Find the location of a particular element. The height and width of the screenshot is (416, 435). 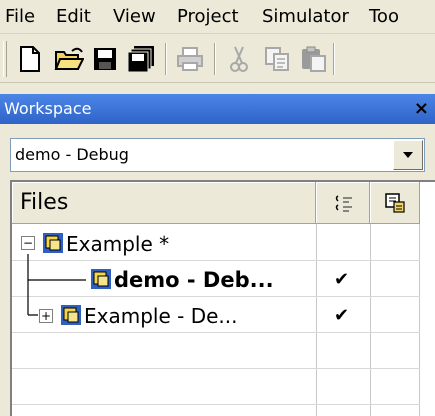

configuration-select: demo - Debug is located at coordinates (217, 155).